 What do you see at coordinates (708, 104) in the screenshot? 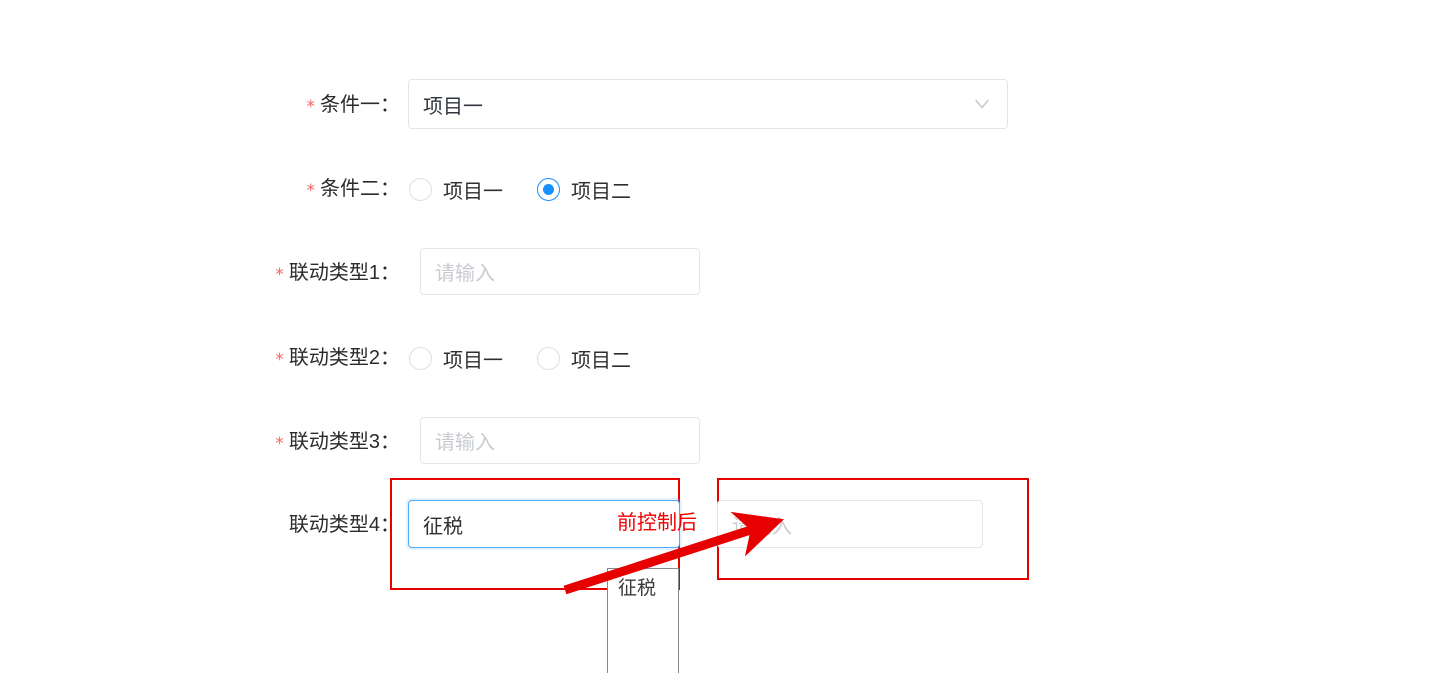
I see `select-condition-1: 项目一` at bounding box center [708, 104].